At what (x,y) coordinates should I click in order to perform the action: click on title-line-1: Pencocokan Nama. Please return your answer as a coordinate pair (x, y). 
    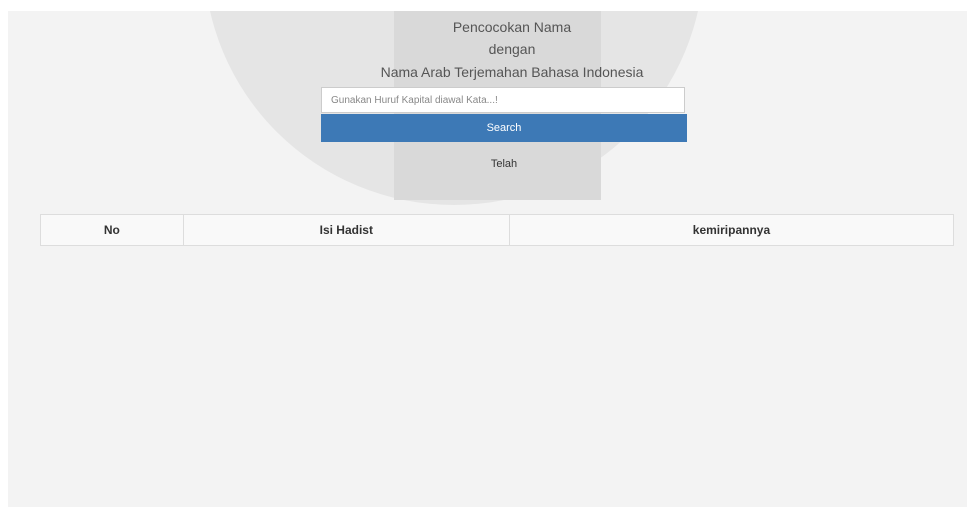
    Looking at the image, I should click on (512, 27).